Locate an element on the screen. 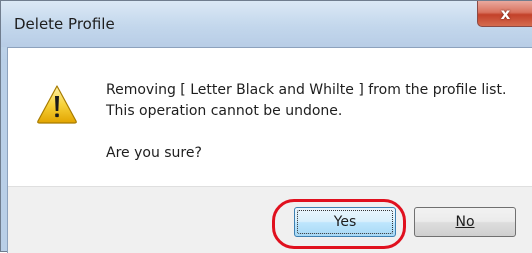 This screenshot has height=253, width=532. yes-button-label: Yes is located at coordinates (345, 222).